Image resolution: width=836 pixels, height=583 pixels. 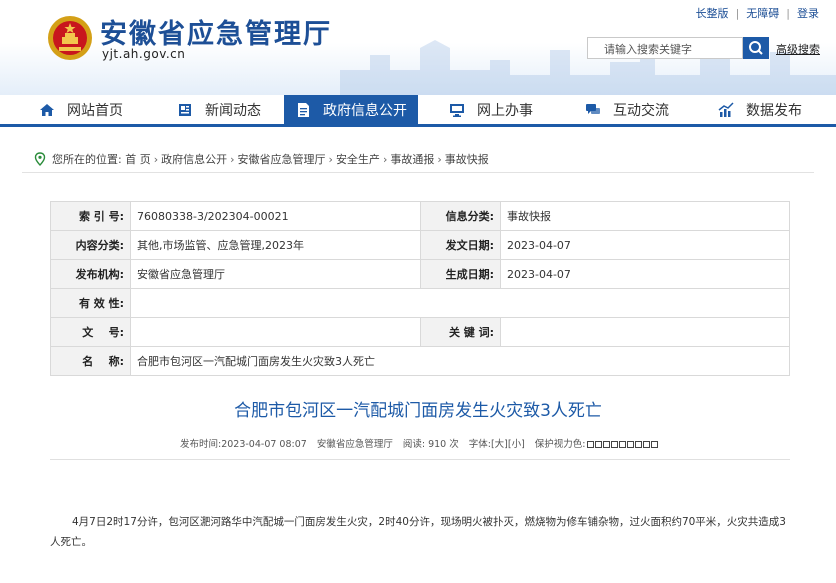 I want to click on category-value: 事故快报, so click(x=645, y=216).